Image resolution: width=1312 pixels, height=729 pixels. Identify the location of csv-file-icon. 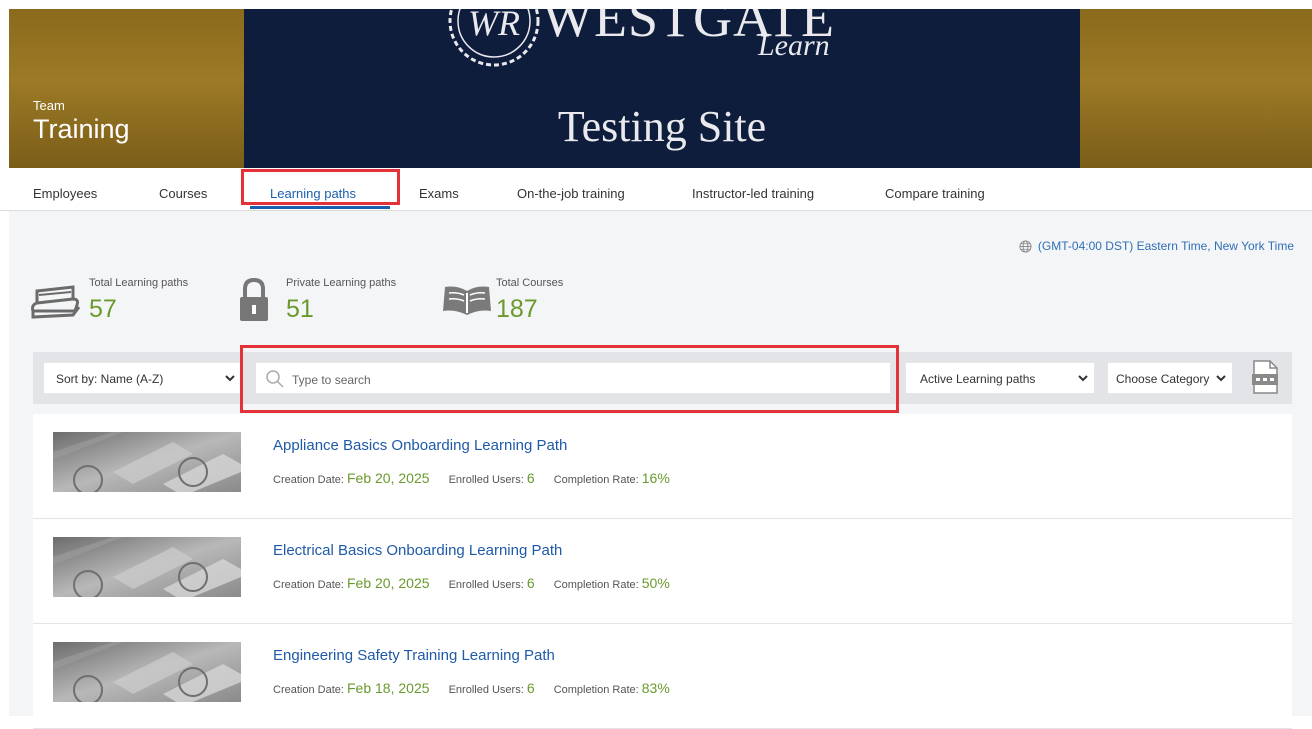
(1265, 377).